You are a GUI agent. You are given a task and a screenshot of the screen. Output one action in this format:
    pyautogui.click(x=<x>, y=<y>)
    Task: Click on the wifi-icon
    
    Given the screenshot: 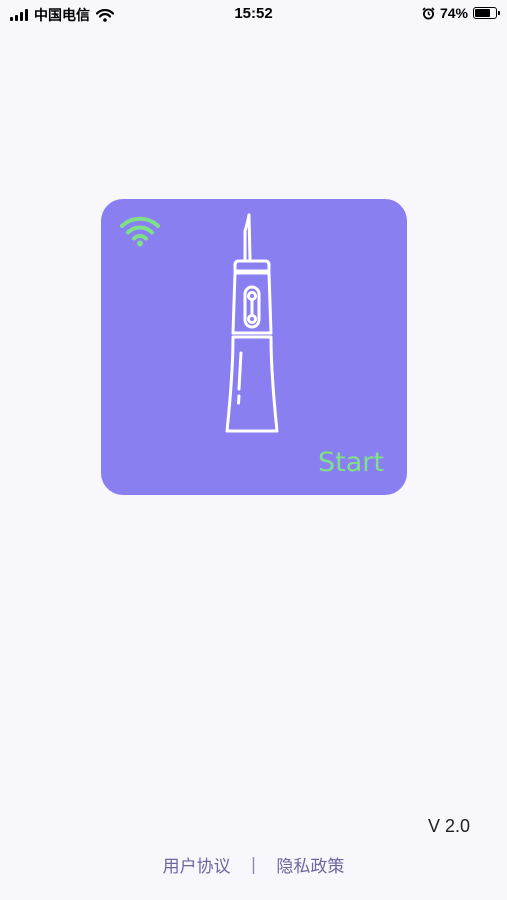 What is the action you would take?
    pyautogui.click(x=140, y=231)
    